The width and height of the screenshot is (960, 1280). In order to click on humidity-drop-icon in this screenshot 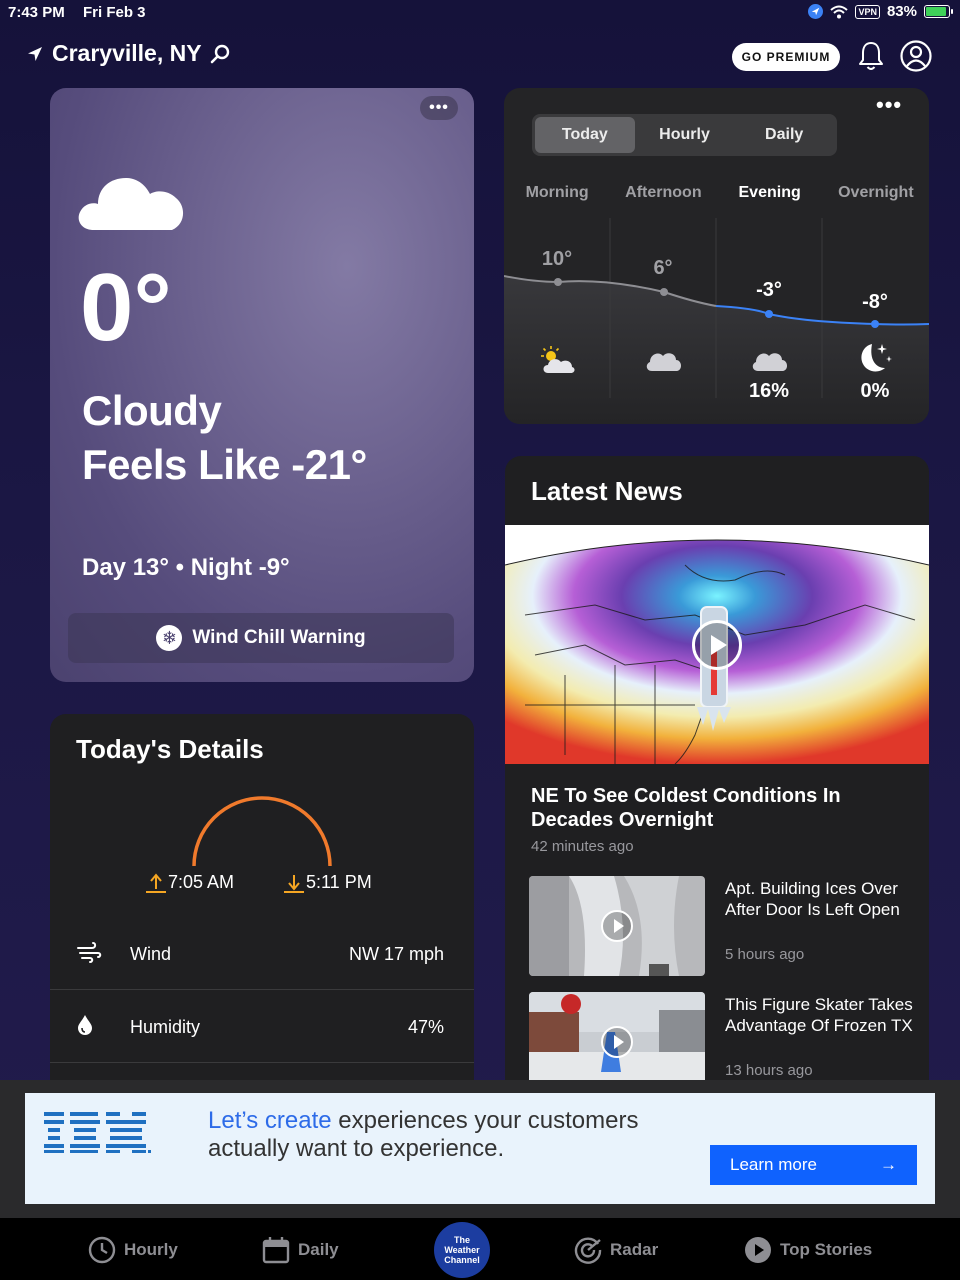, I will do `click(103, 1027)`.